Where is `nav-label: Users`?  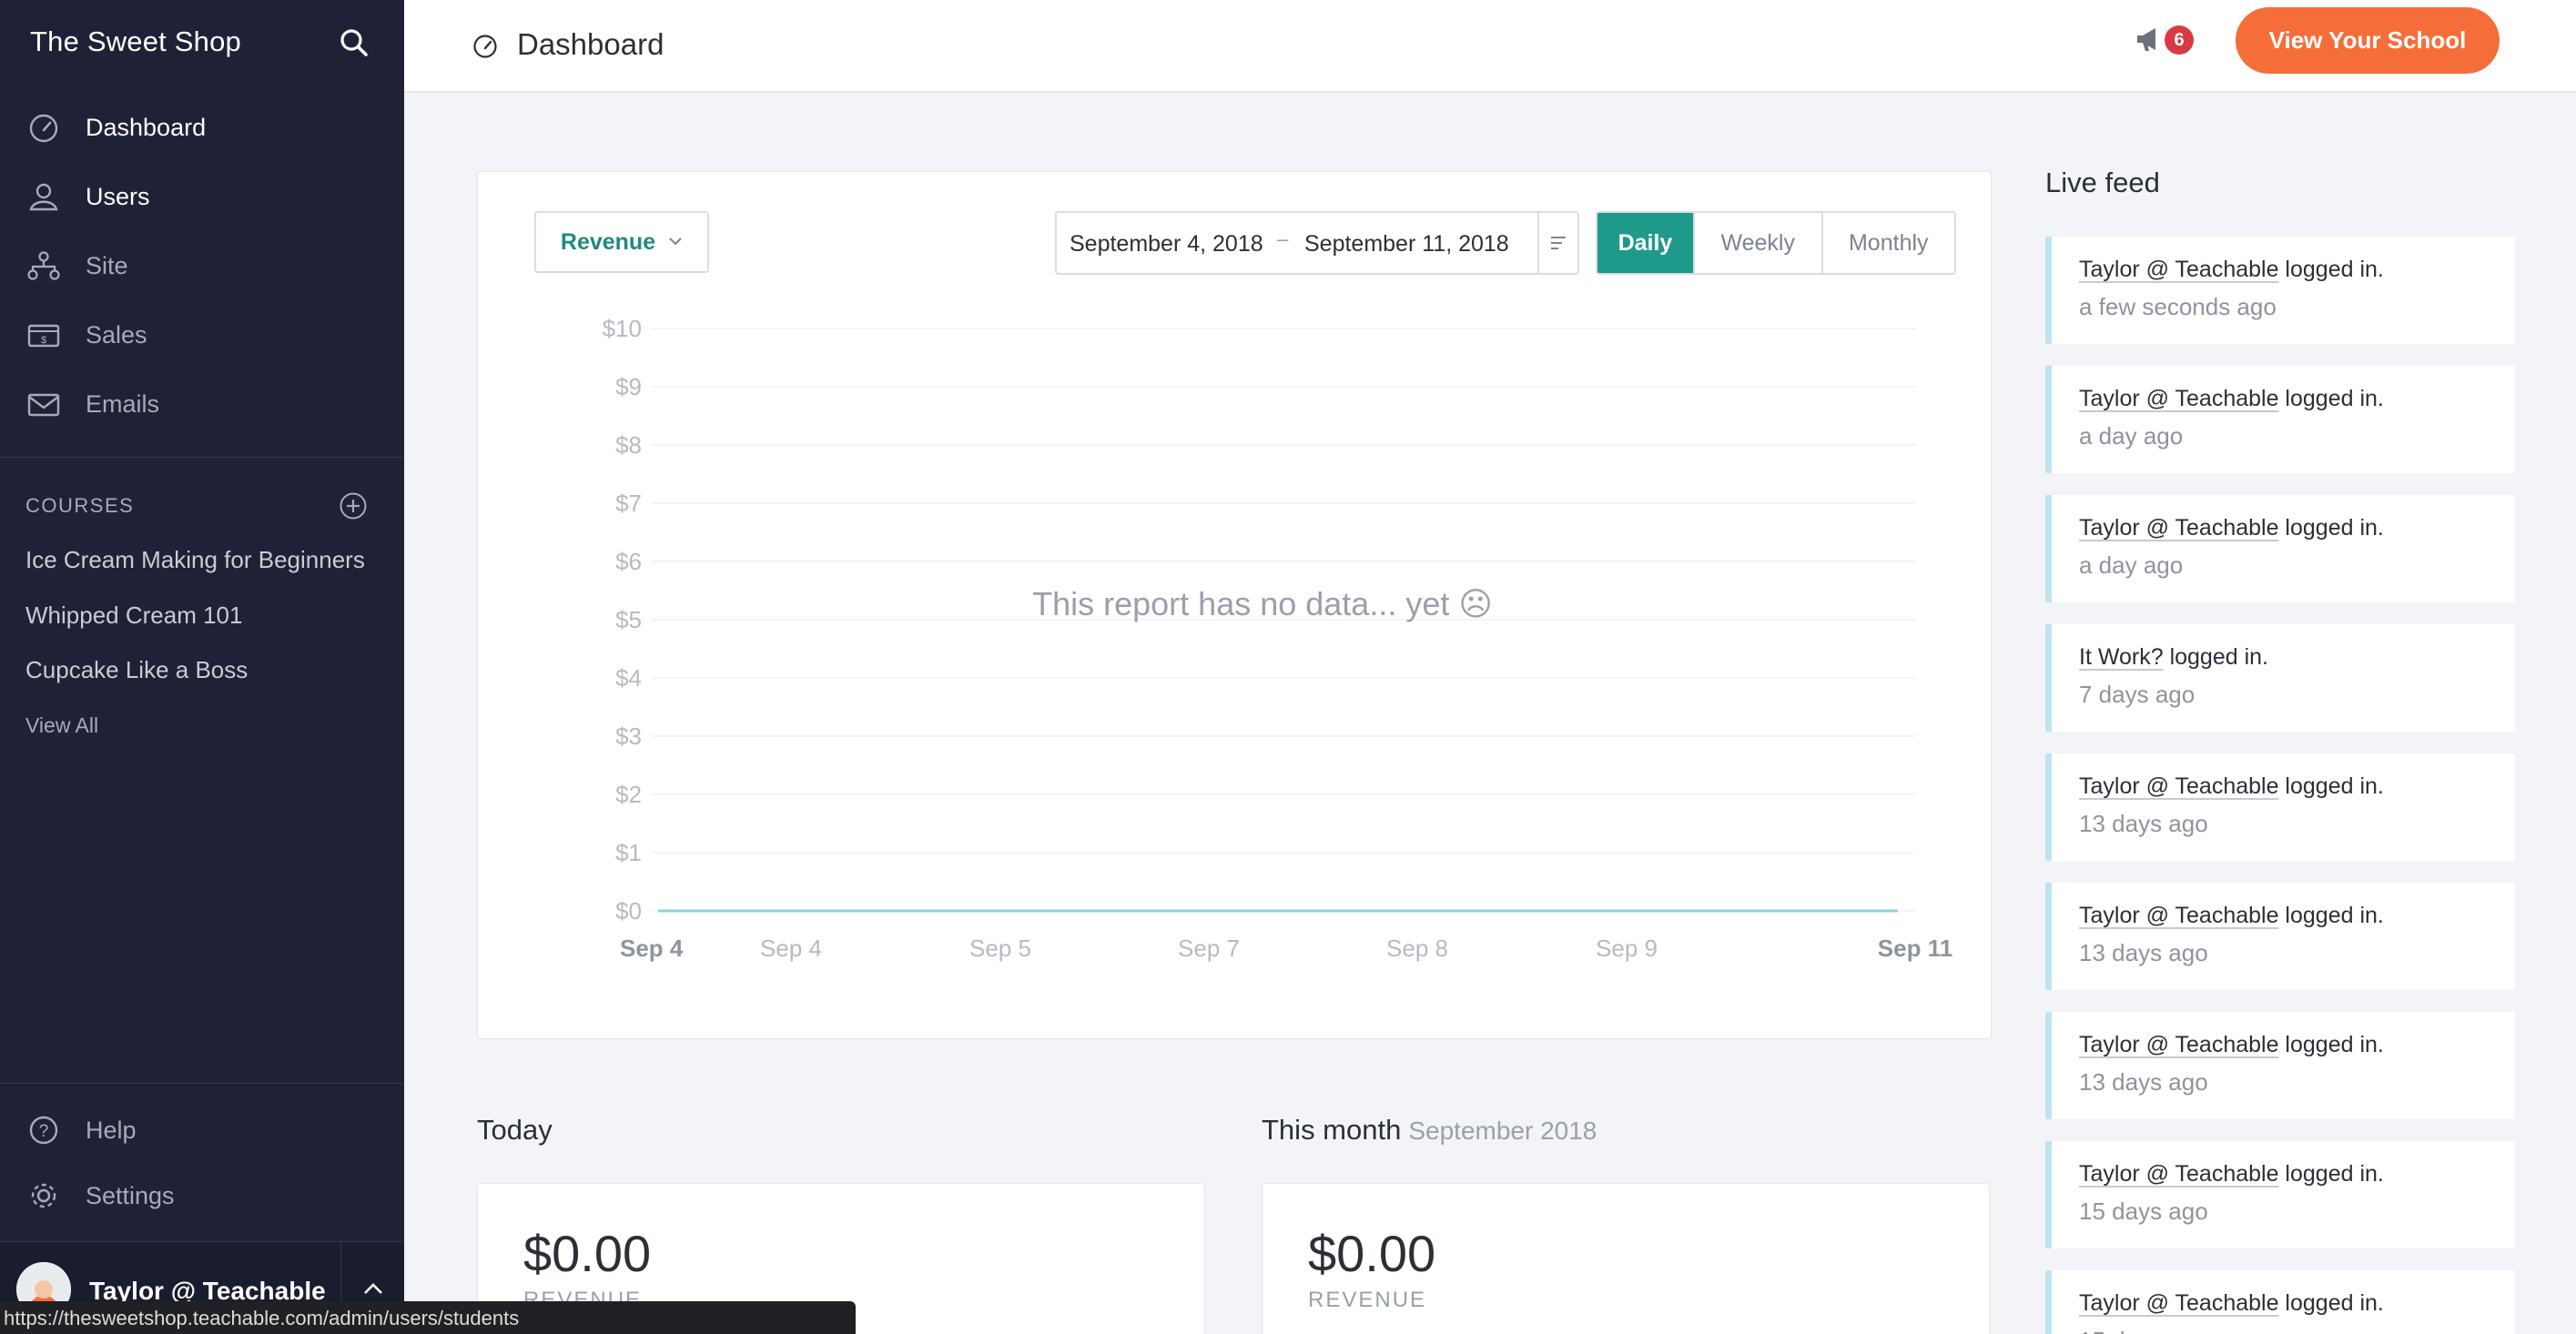 nav-label: Users is located at coordinates (118, 196).